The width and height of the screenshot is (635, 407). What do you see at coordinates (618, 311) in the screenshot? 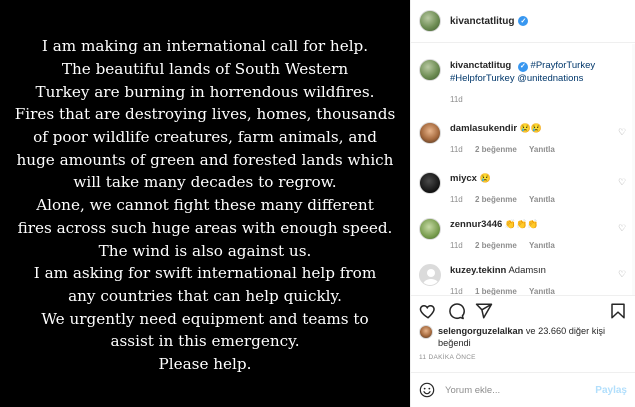
I see `bookmark-icon` at bounding box center [618, 311].